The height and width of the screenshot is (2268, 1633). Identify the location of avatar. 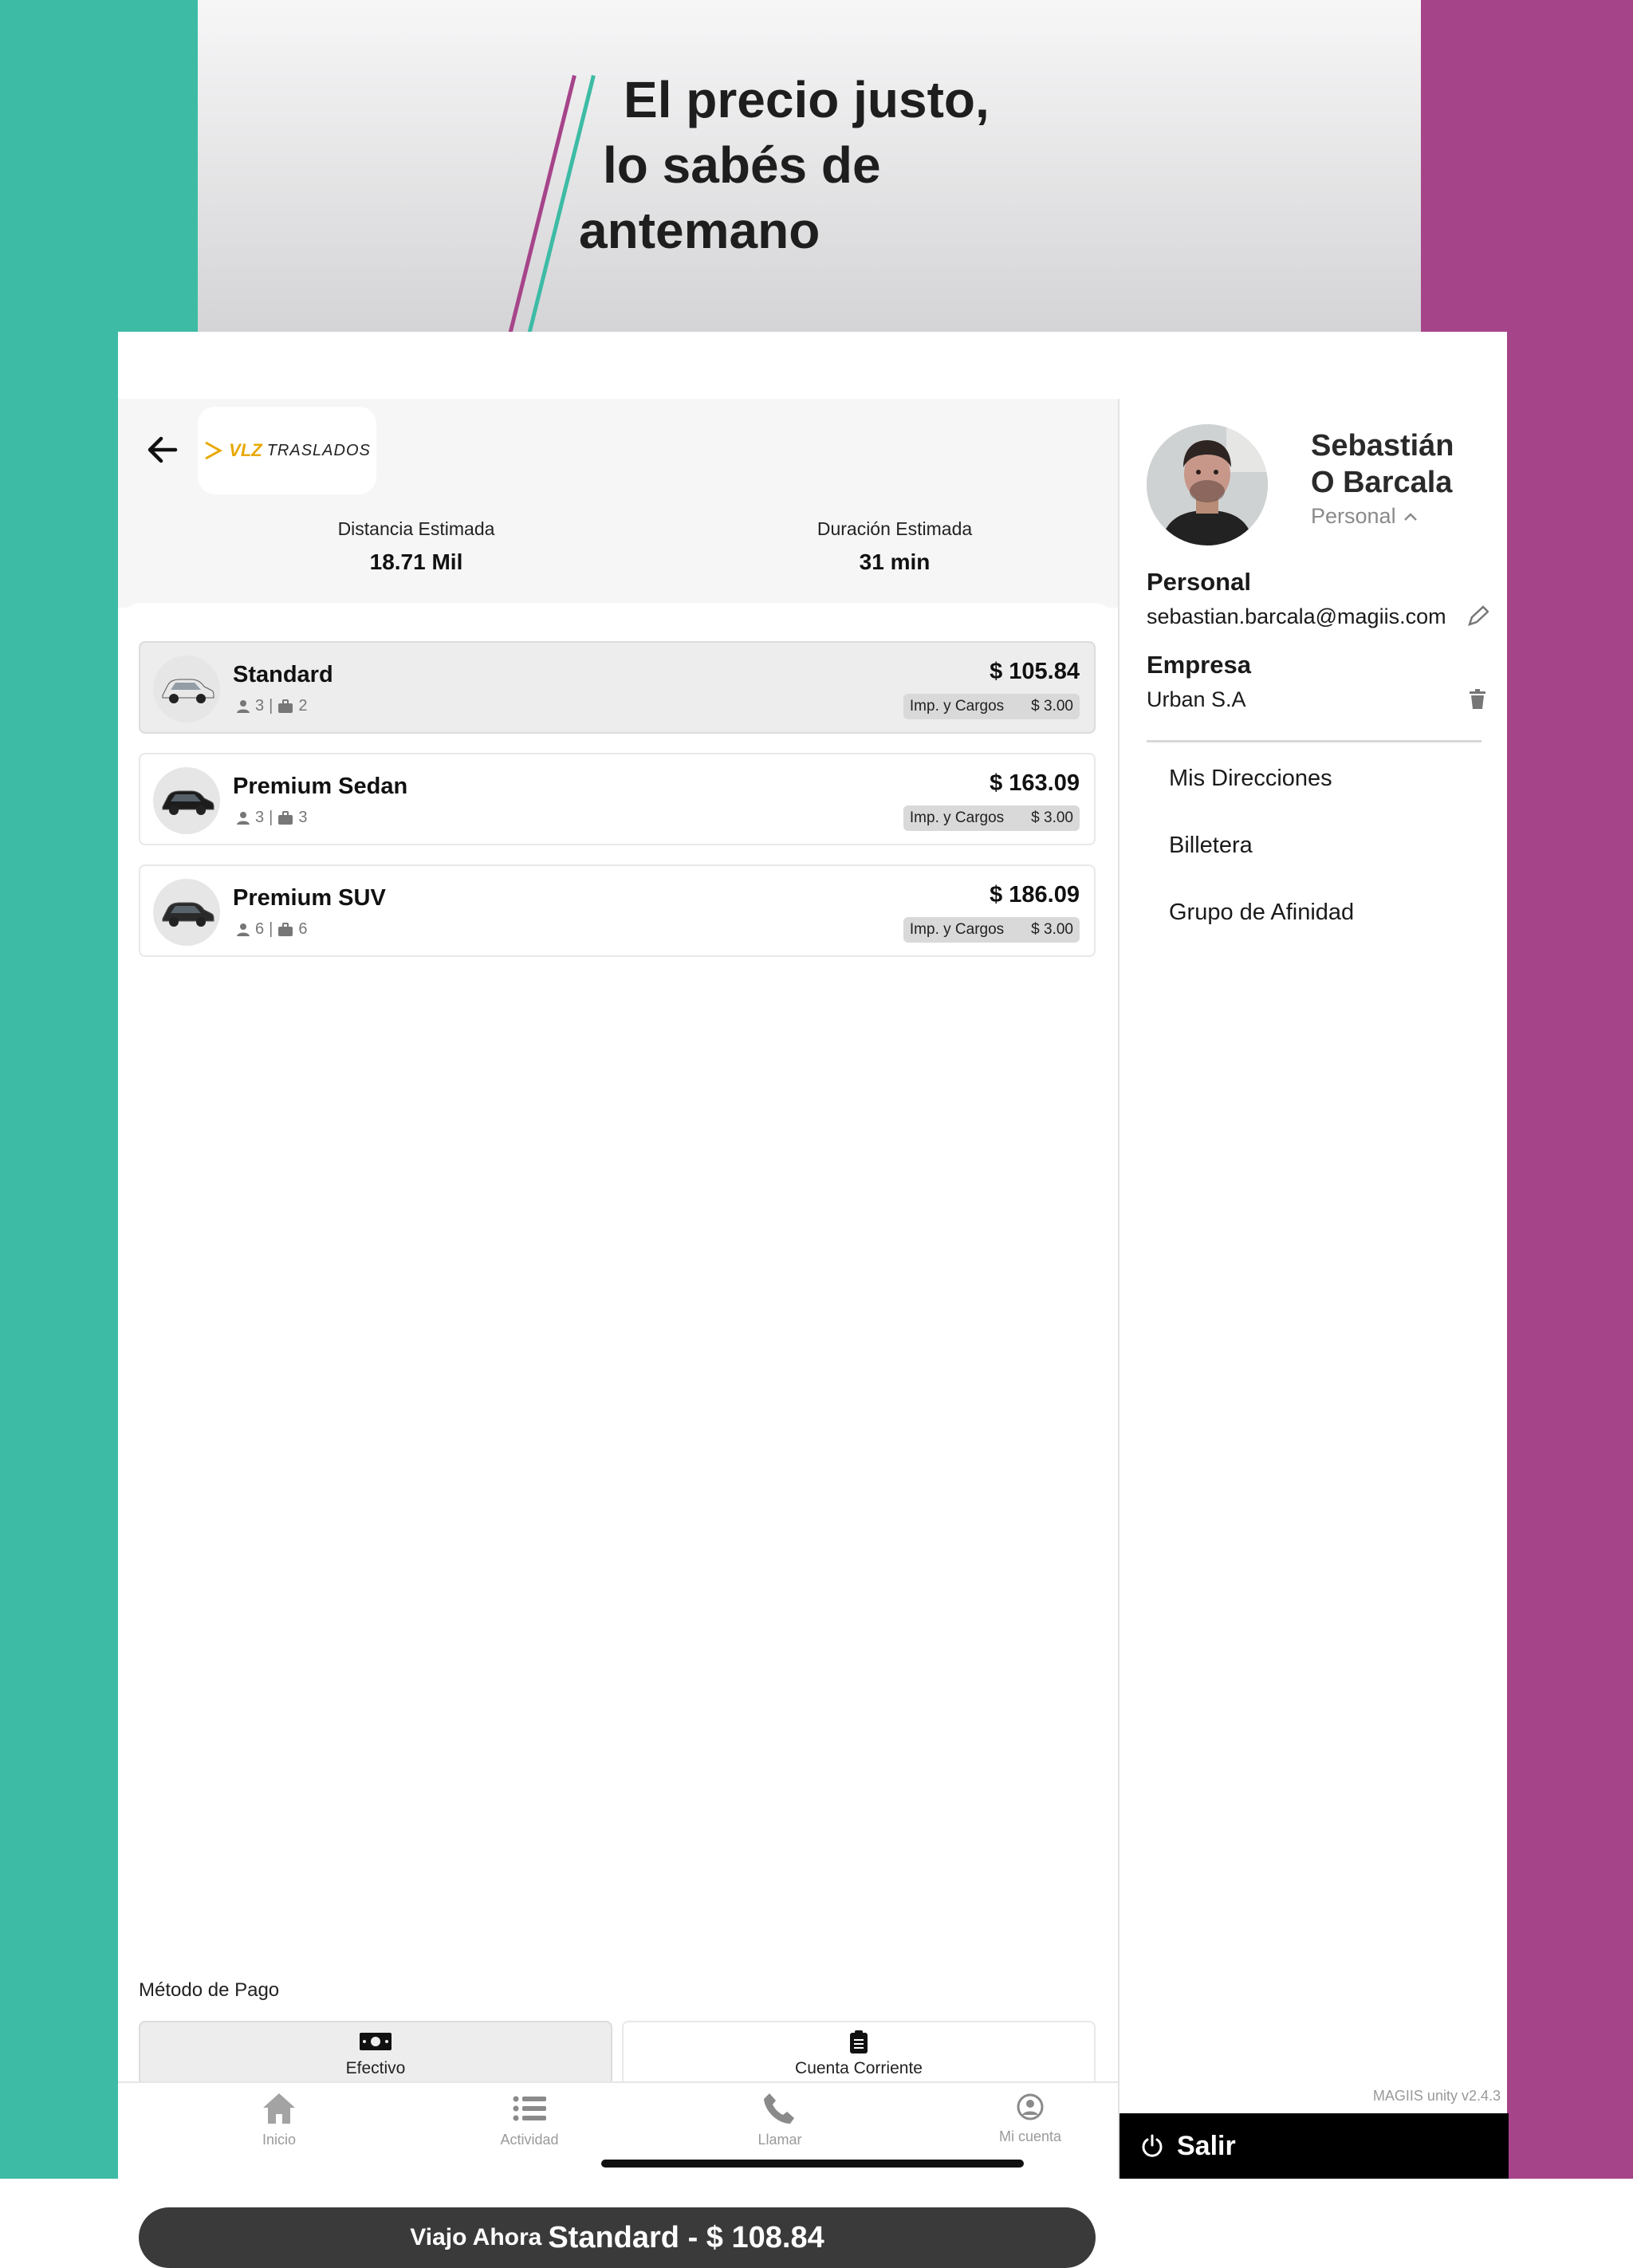
(1207, 484).